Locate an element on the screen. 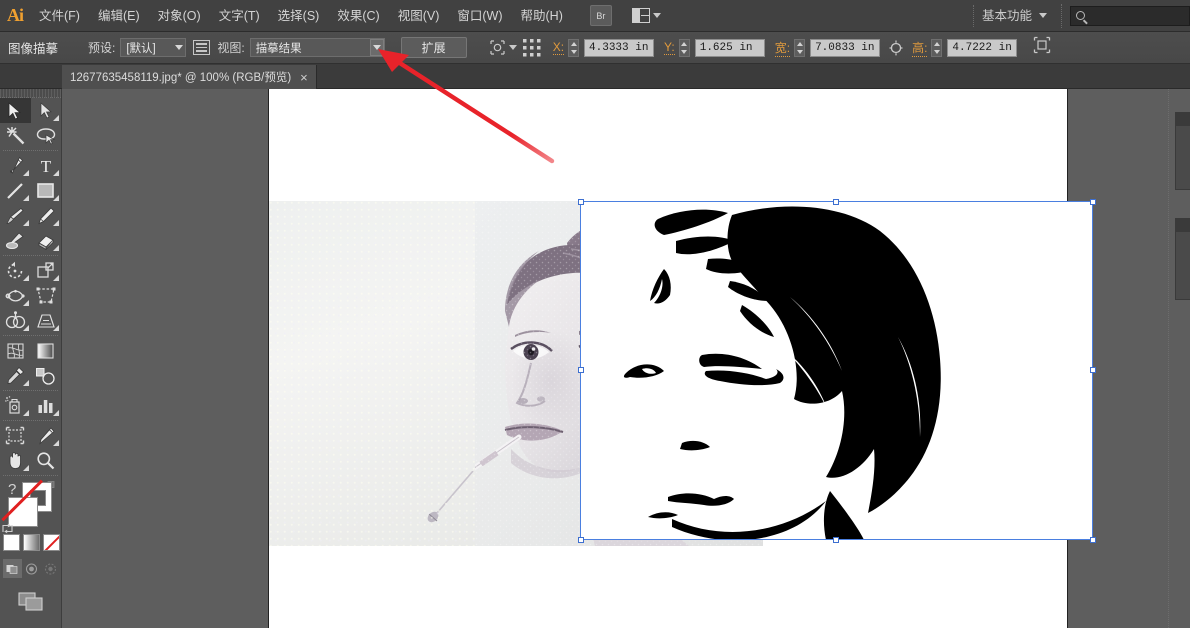 This screenshot has width=1190, height=628. menu-effect: 效果(C) is located at coordinates (358, 16).